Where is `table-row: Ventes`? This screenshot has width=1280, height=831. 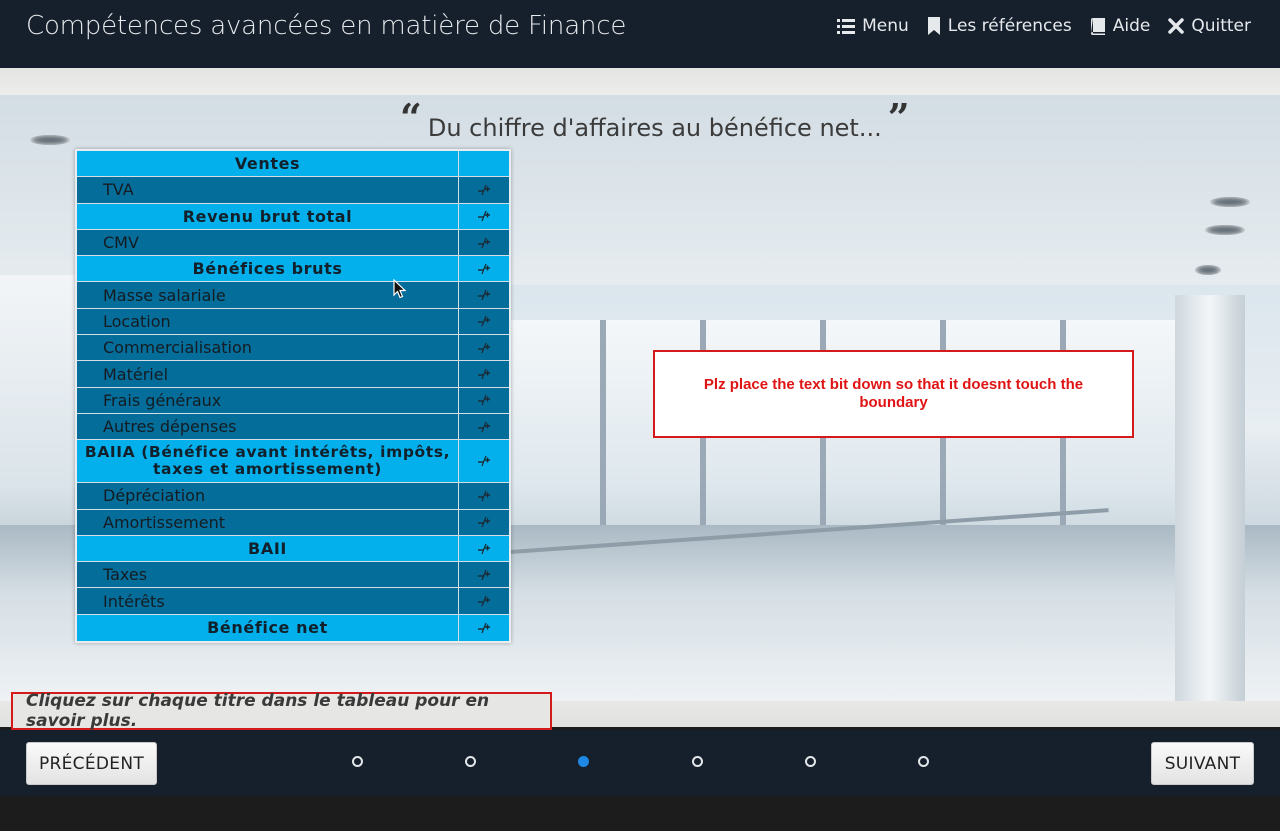
table-row: Ventes is located at coordinates (293, 164).